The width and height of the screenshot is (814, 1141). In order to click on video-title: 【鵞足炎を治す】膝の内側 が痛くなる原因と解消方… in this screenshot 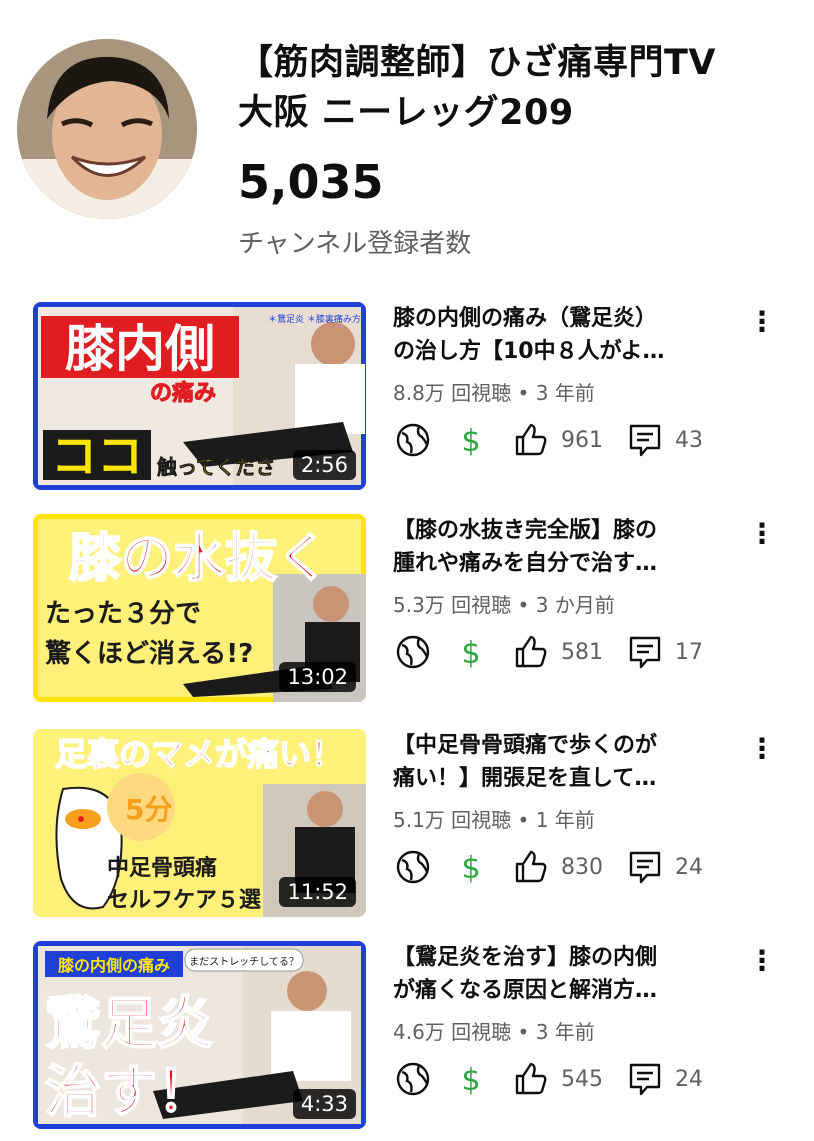, I will do `click(565, 974)`.